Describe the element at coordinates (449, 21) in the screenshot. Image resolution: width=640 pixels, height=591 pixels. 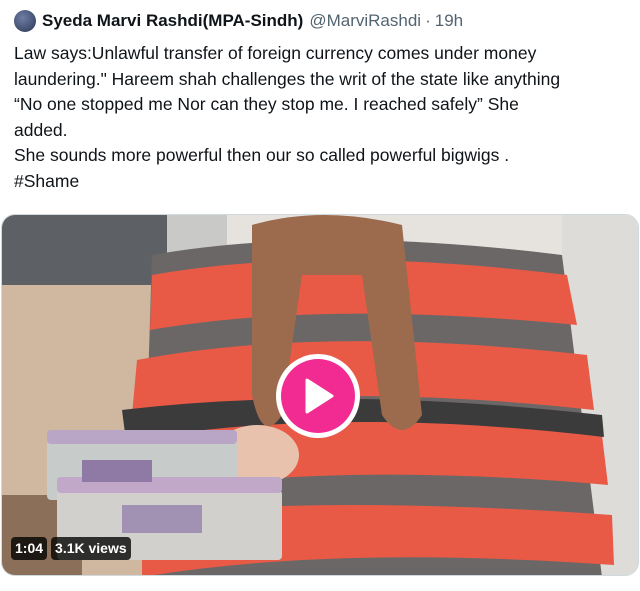
I see `tweet-time: 19h` at that location.